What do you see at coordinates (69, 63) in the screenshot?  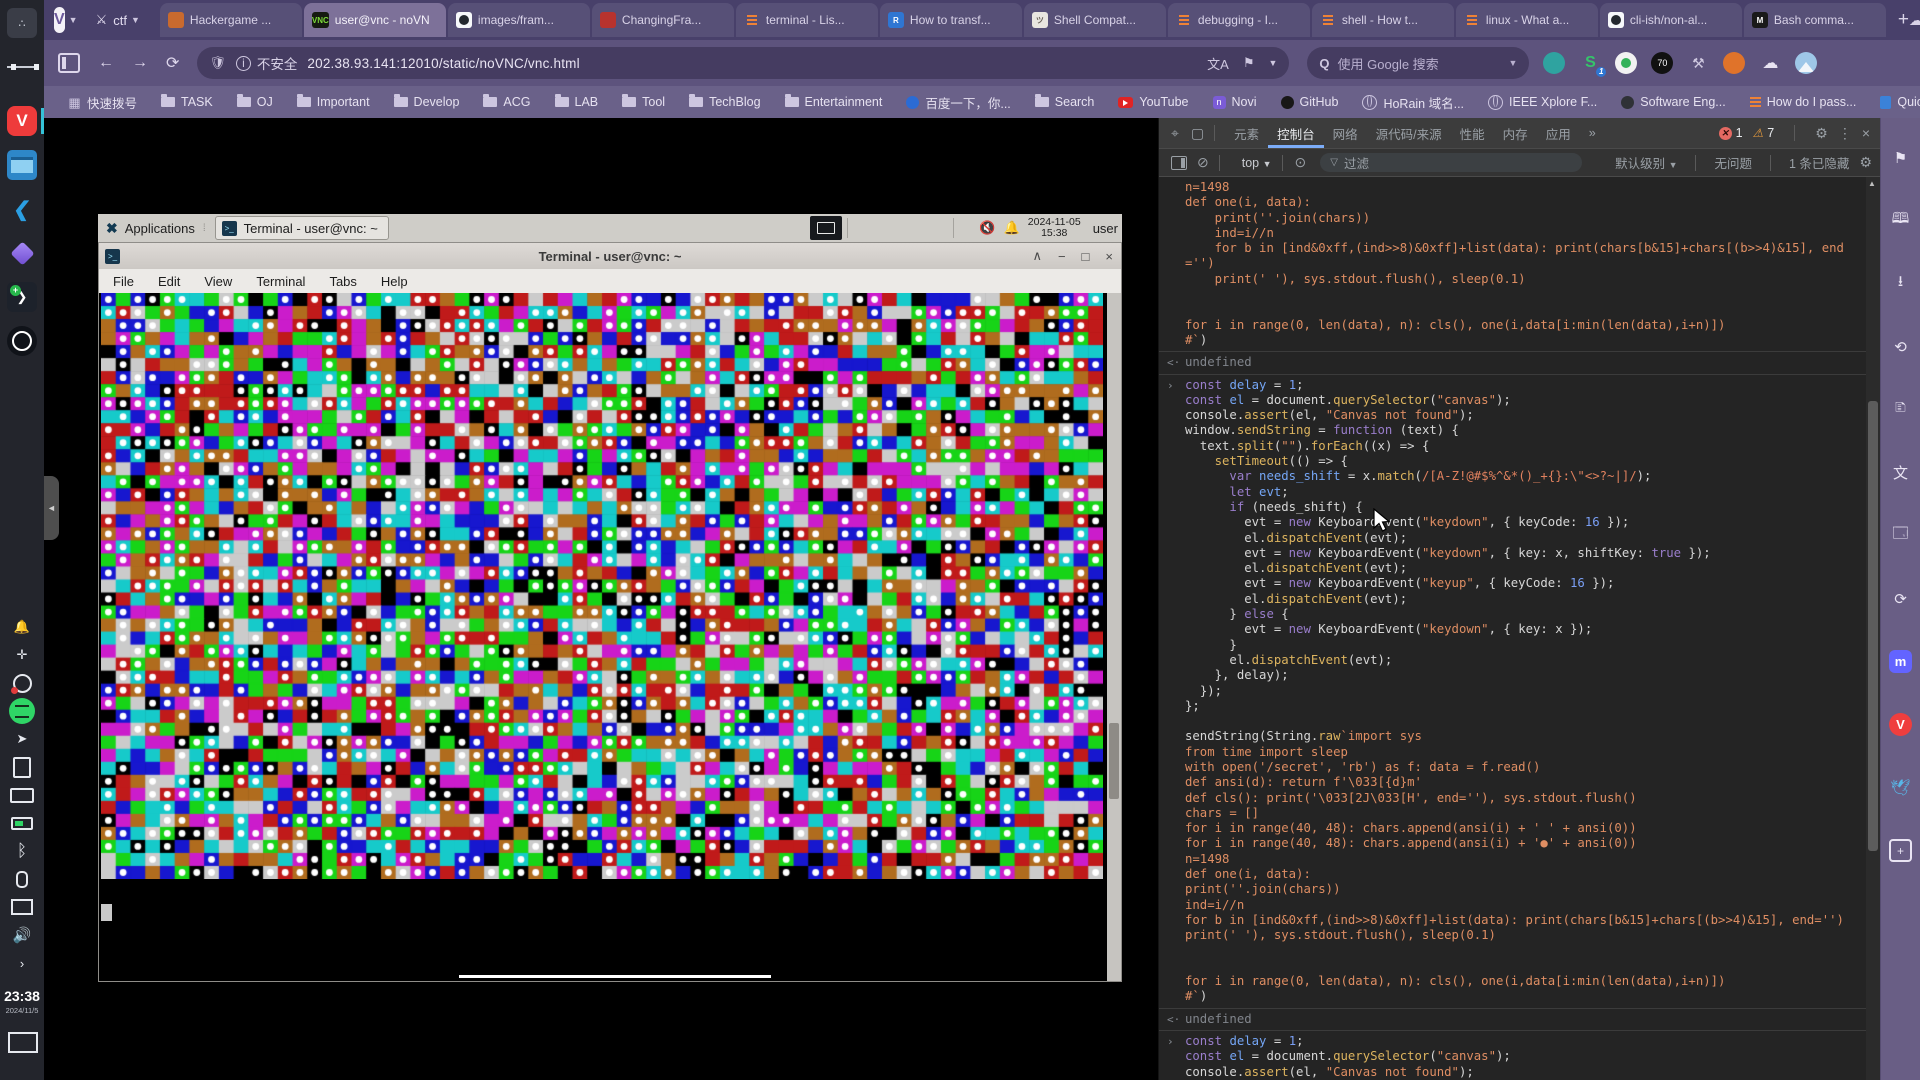 I see `panel-toggle-icon` at bounding box center [69, 63].